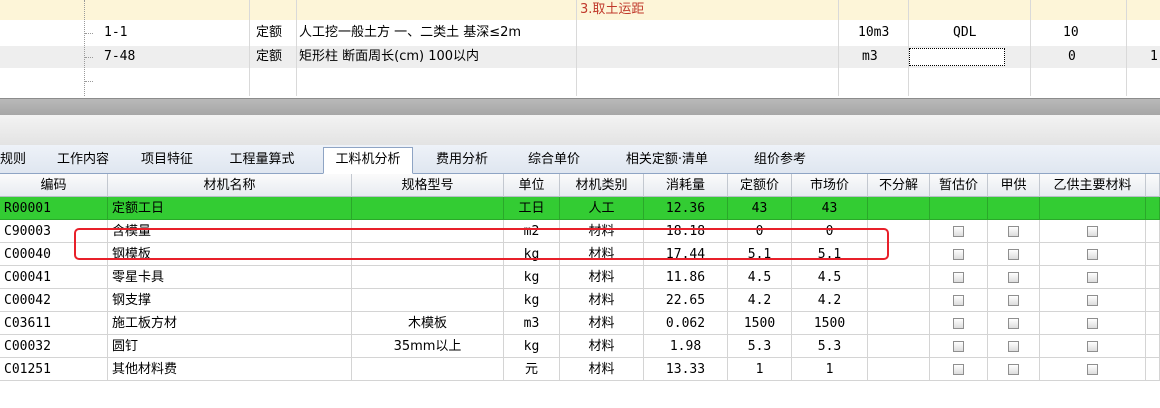  I want to click on cell-spec: 35mm以上, so click(428, 346).